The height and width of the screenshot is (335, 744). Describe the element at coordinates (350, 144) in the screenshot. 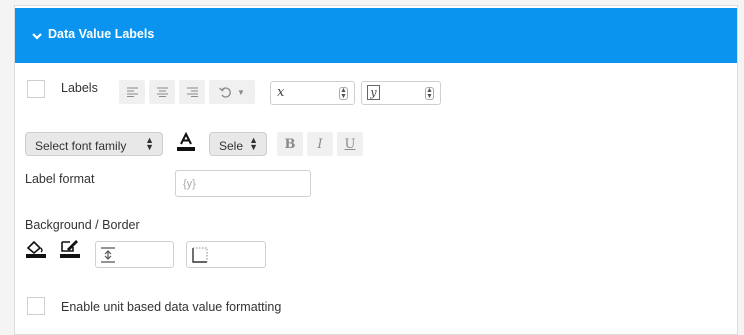

I see `underline-button: U` at that location.